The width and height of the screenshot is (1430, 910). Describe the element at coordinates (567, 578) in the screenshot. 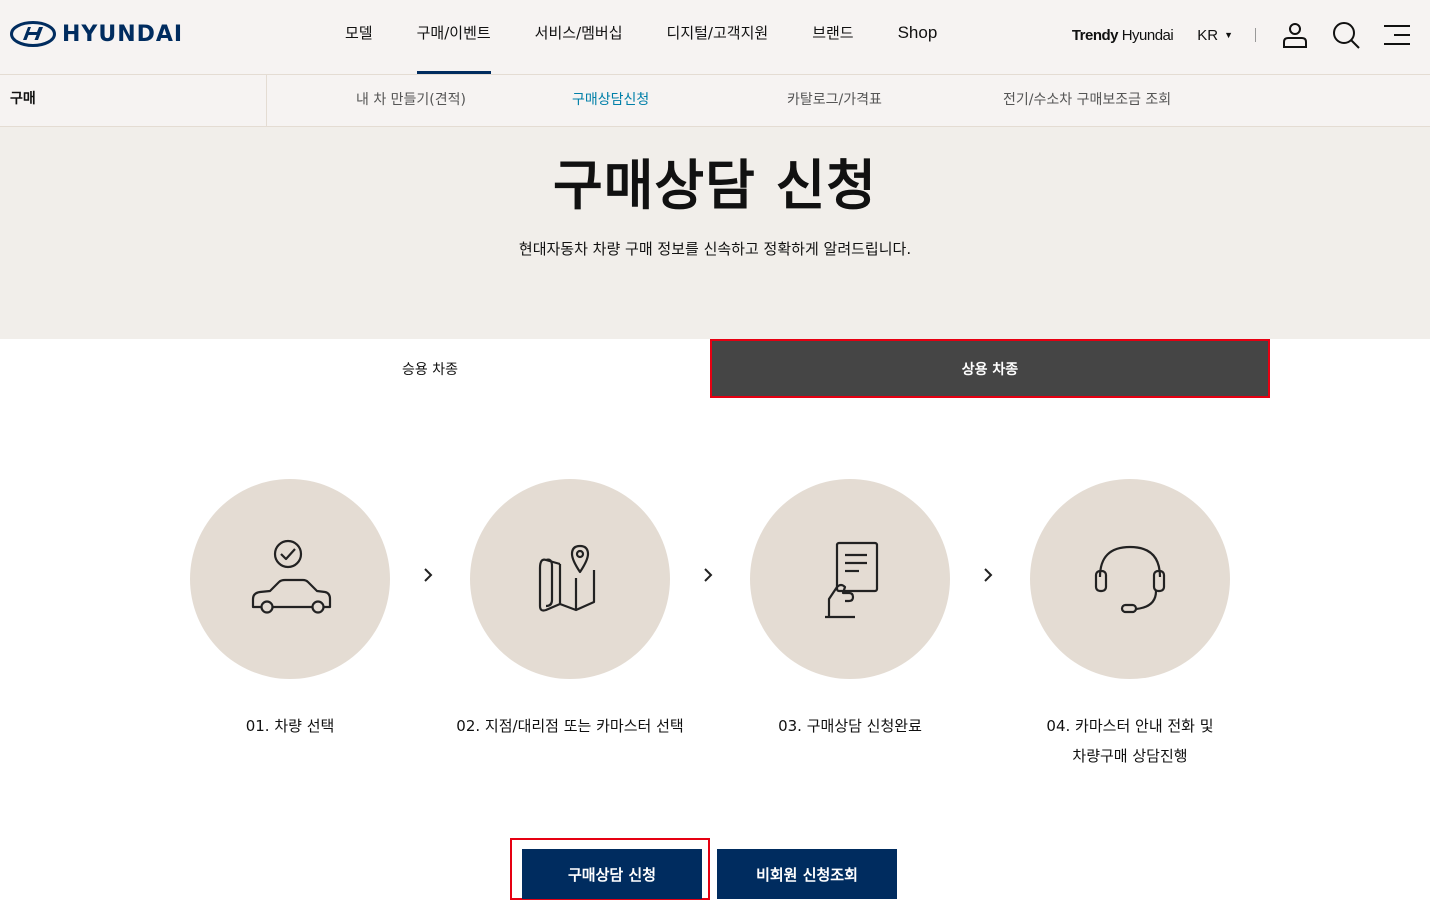

I see `map-pin-icon` at that location.